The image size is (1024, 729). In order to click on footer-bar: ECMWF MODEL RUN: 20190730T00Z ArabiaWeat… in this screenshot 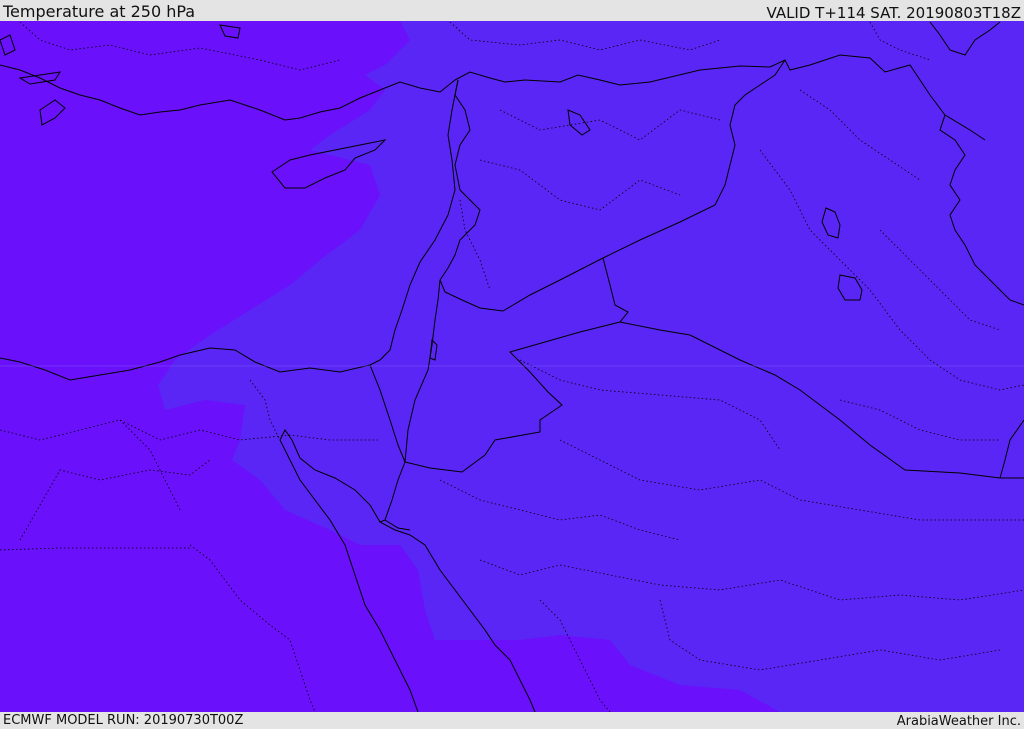, I will do `click(512, 720)`.